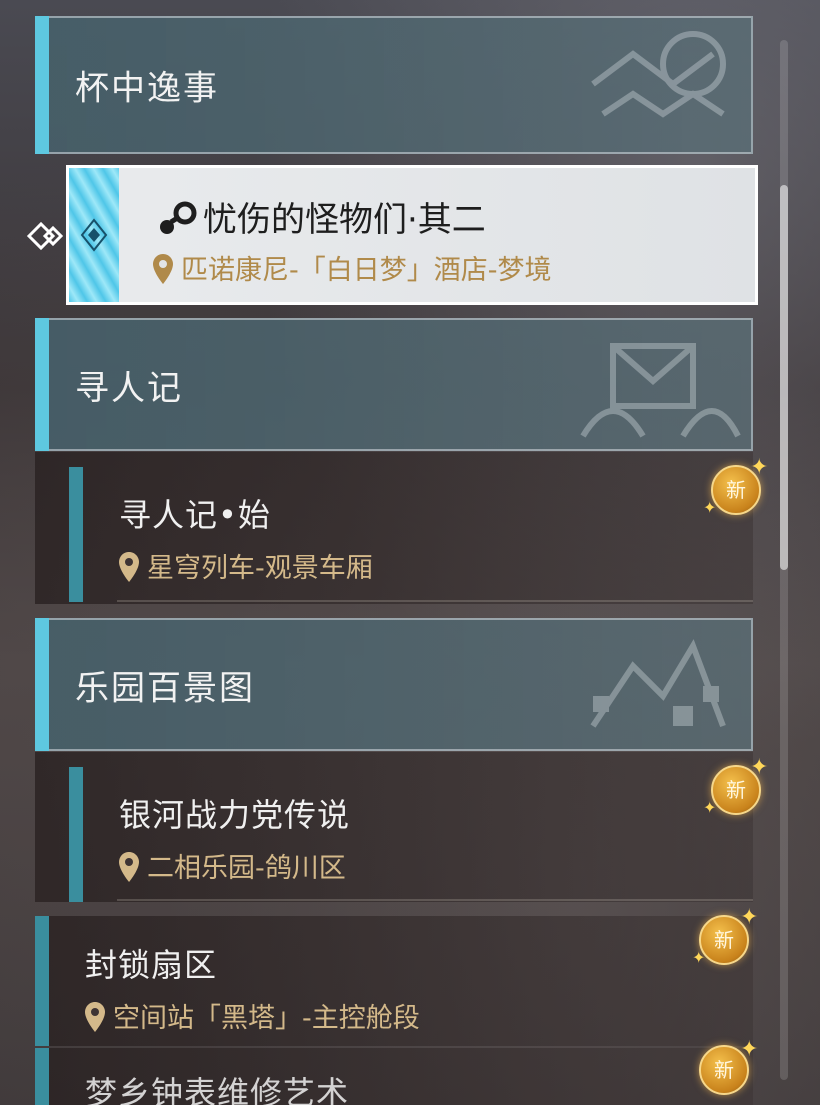 Image resolution: width=820 pixels, height=1105 pixels. Describe the element at coordinates (784, 377) in the screenshot. I see `scrollbar-thumb` at that location.